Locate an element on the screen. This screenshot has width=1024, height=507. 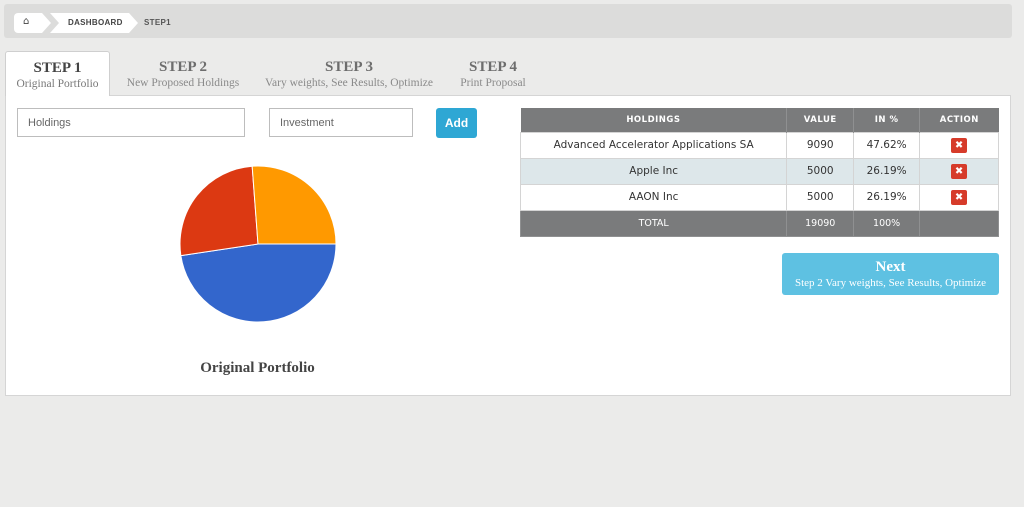
breadcrumb-dashboard: DASHBOARD is located at coordinates (94, 23).